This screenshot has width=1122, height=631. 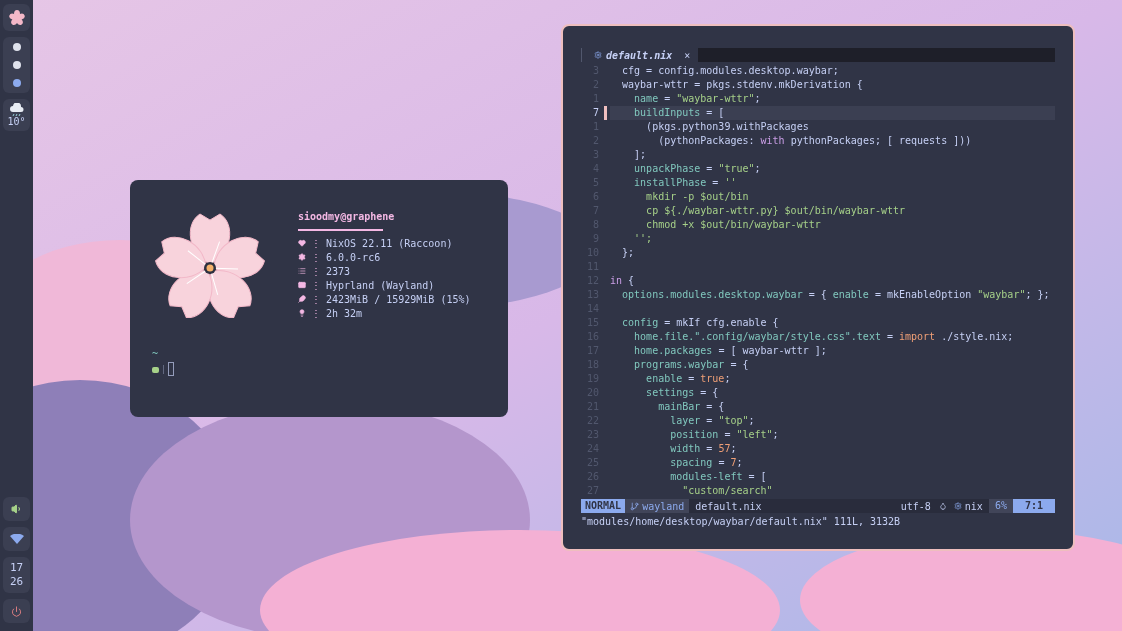 I want to click on code-text: enable = true;, so click(x=688, y=379).